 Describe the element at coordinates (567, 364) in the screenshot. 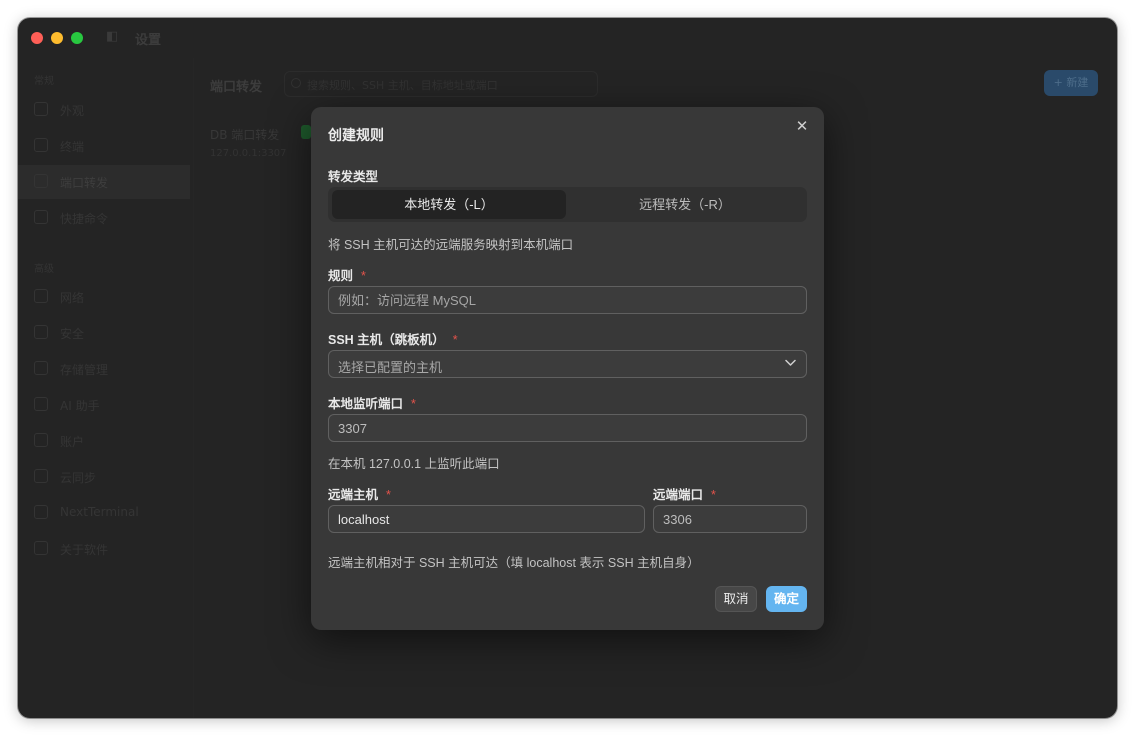

I see `ssh-host-select: 选择已配置的主机` at that location.